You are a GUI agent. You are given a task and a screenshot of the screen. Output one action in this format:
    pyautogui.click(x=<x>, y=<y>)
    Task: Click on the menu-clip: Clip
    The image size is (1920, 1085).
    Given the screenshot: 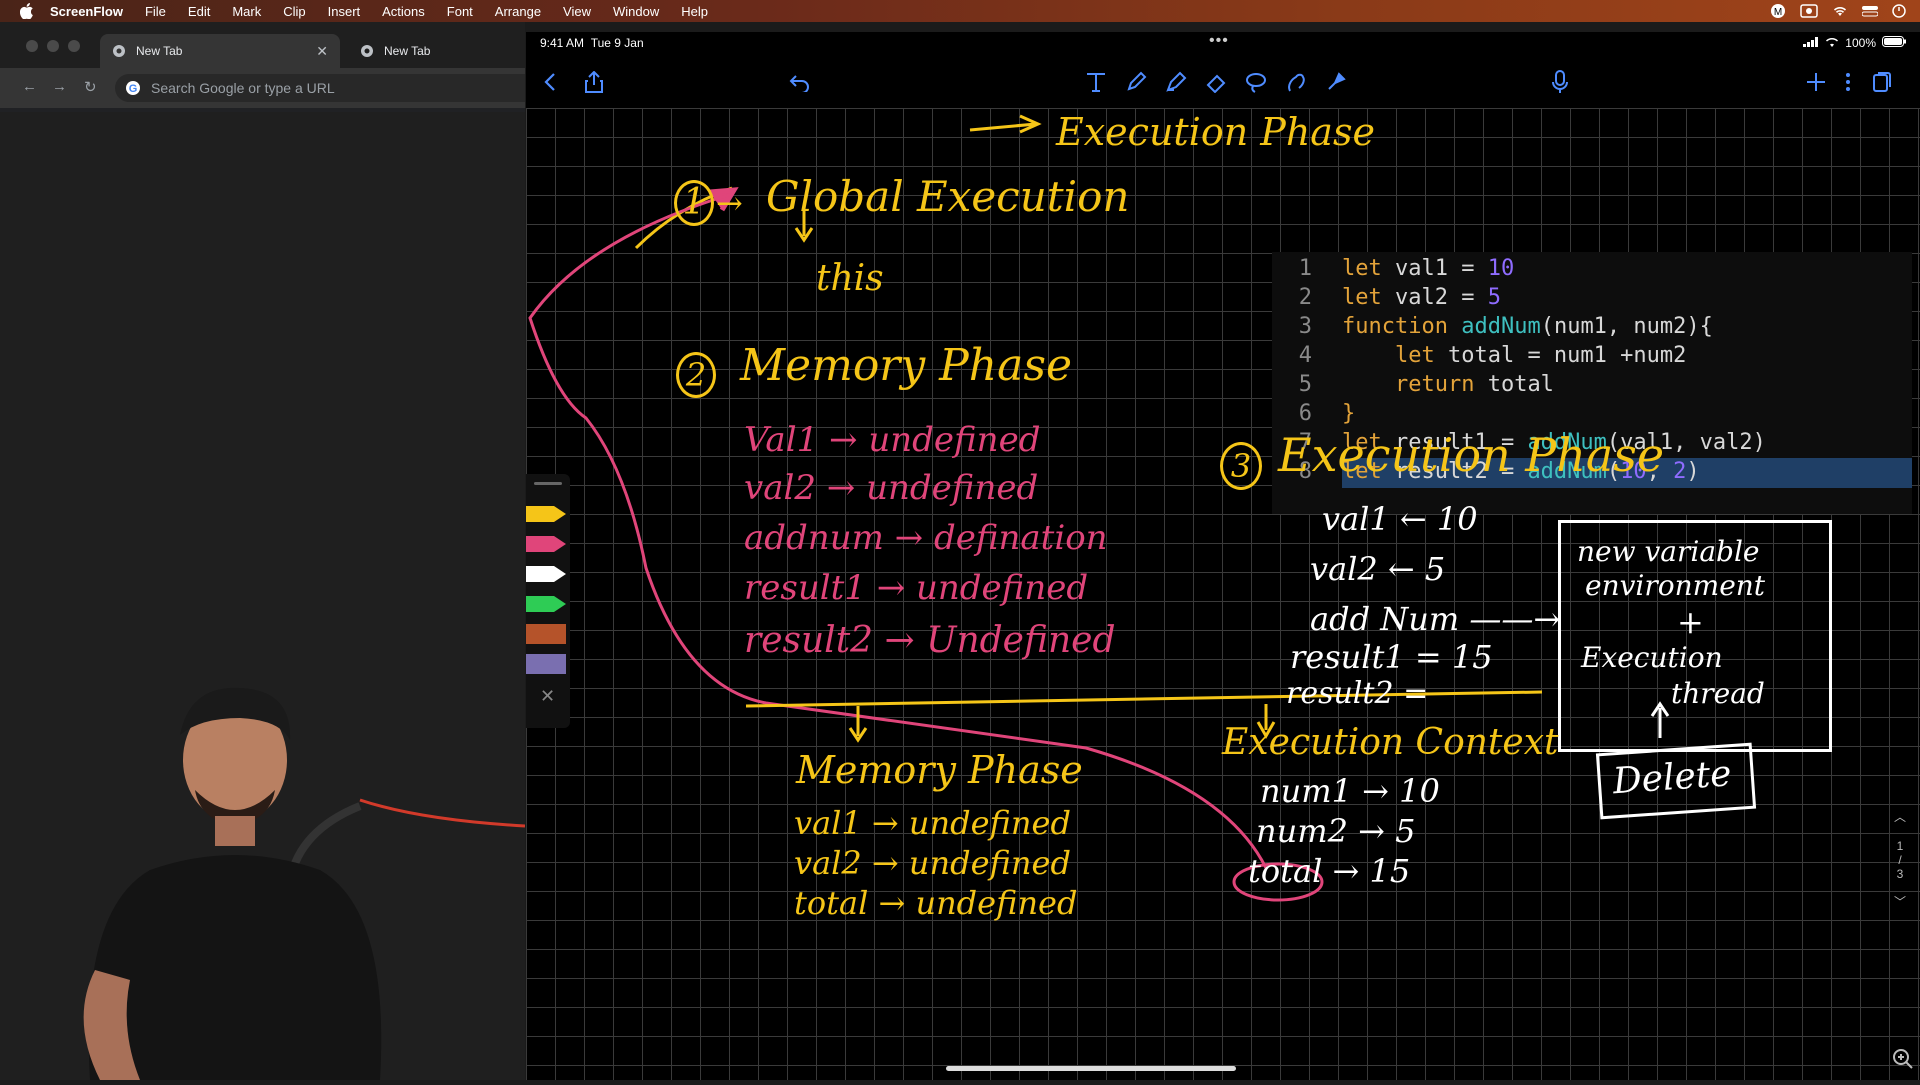 What is the action you would take?
    pyautogui.click(x=294, y=11)
    